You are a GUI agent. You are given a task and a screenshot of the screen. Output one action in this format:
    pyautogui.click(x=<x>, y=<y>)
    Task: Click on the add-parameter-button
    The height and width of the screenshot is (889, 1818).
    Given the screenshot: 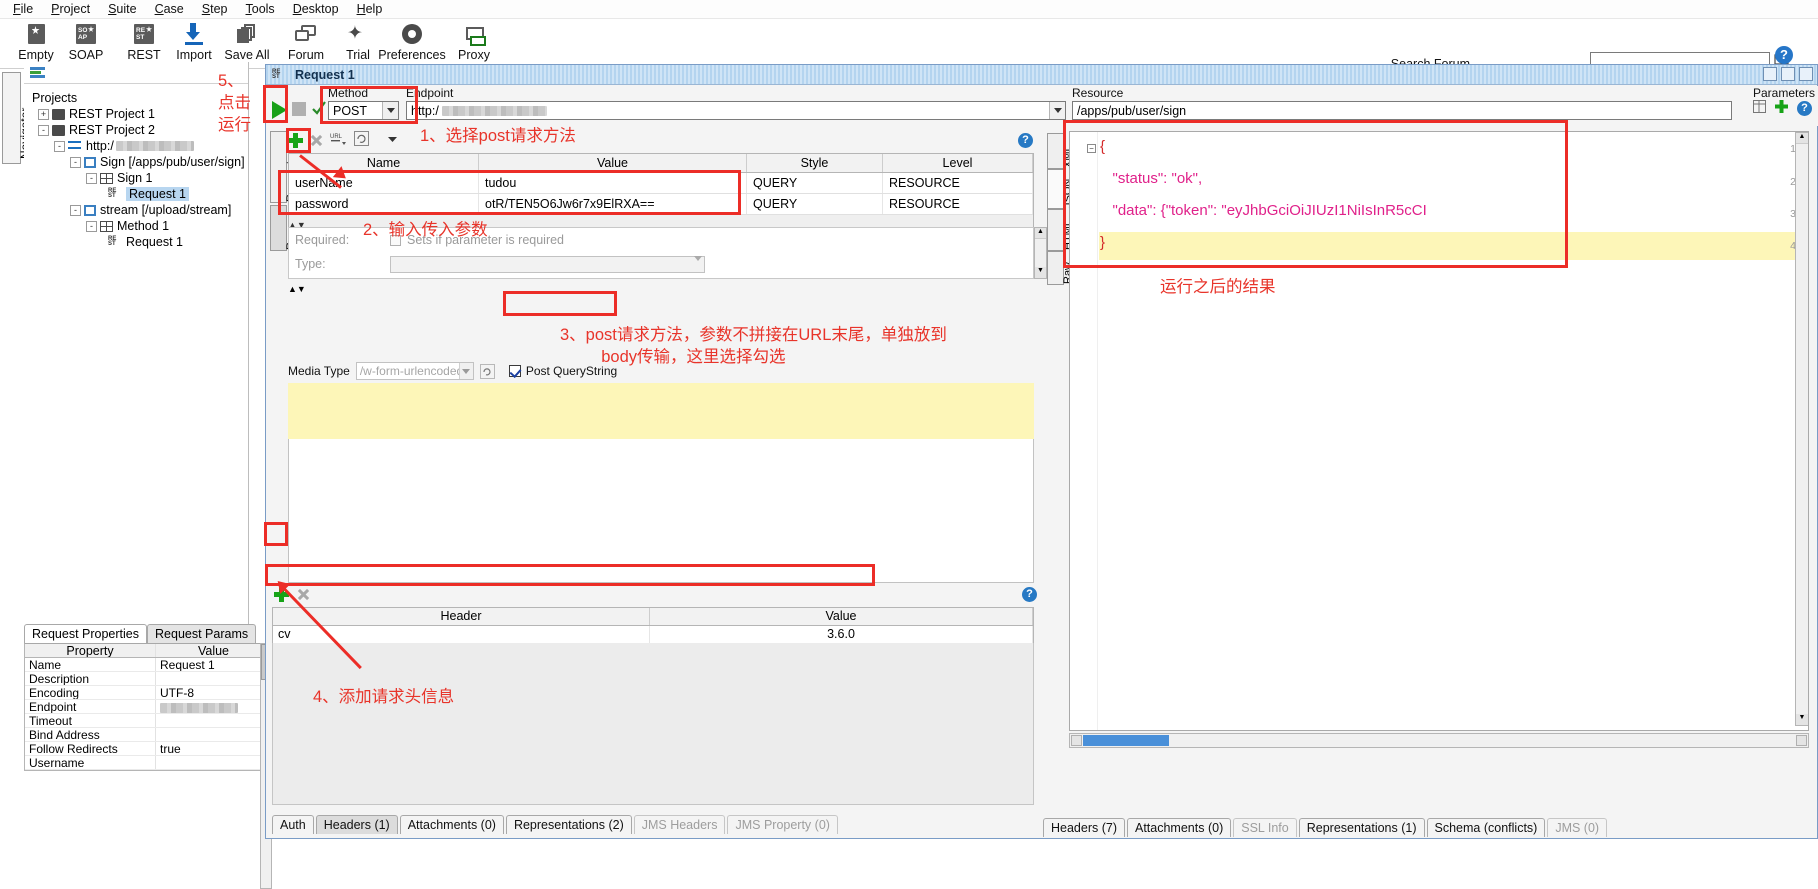 What is the action you would take?
    pyautogui.click(x=295, y=140)
    